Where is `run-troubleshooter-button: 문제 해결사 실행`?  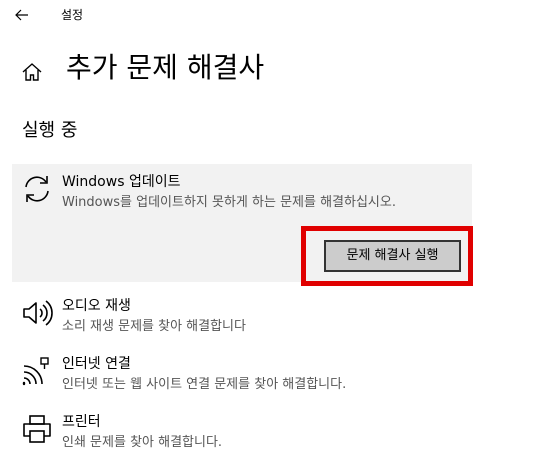 run-troubleshooter-button: 문제 해결사 실행 is located at coordinates (392, 256).